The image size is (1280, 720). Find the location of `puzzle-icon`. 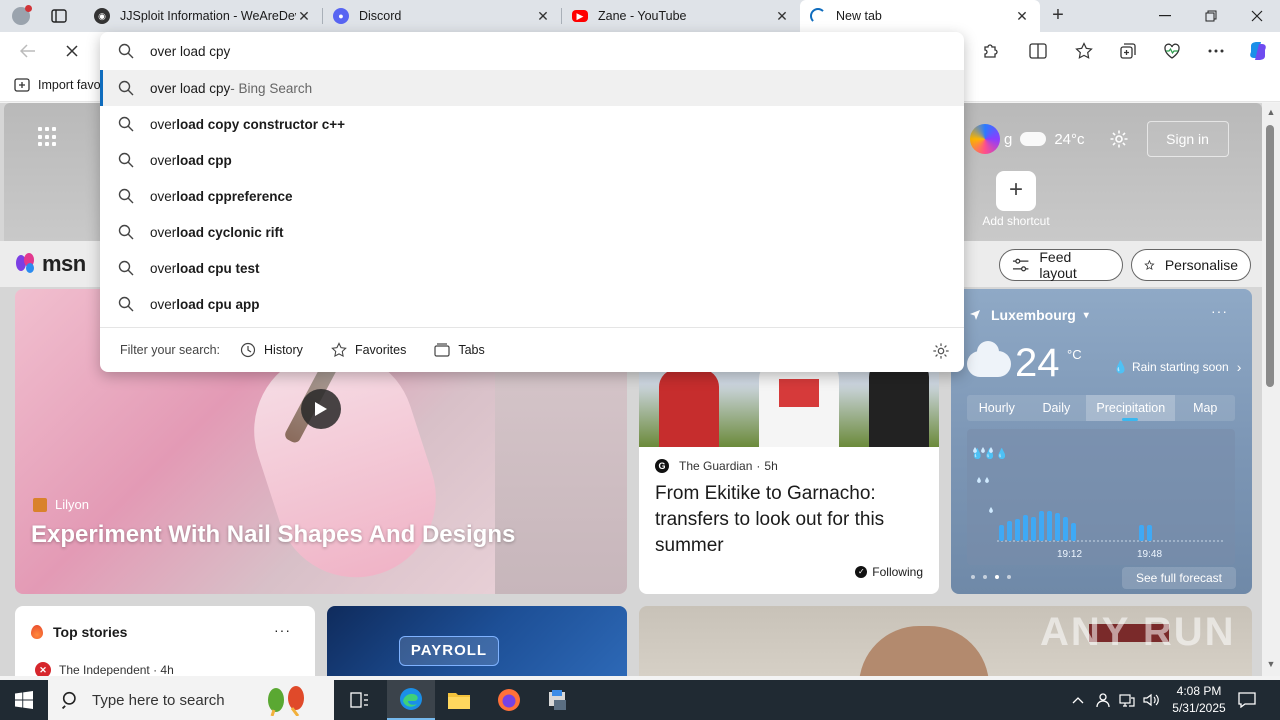

puzzle-icon is located at coordinates (991, 51).